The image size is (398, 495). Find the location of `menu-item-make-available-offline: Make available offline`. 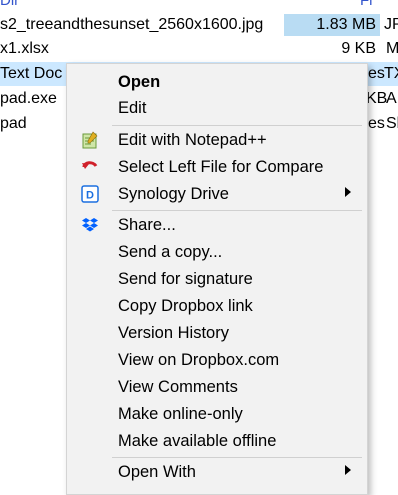

menu-item-make-available-offline: Make available offline is located at coordinates (216, 441).